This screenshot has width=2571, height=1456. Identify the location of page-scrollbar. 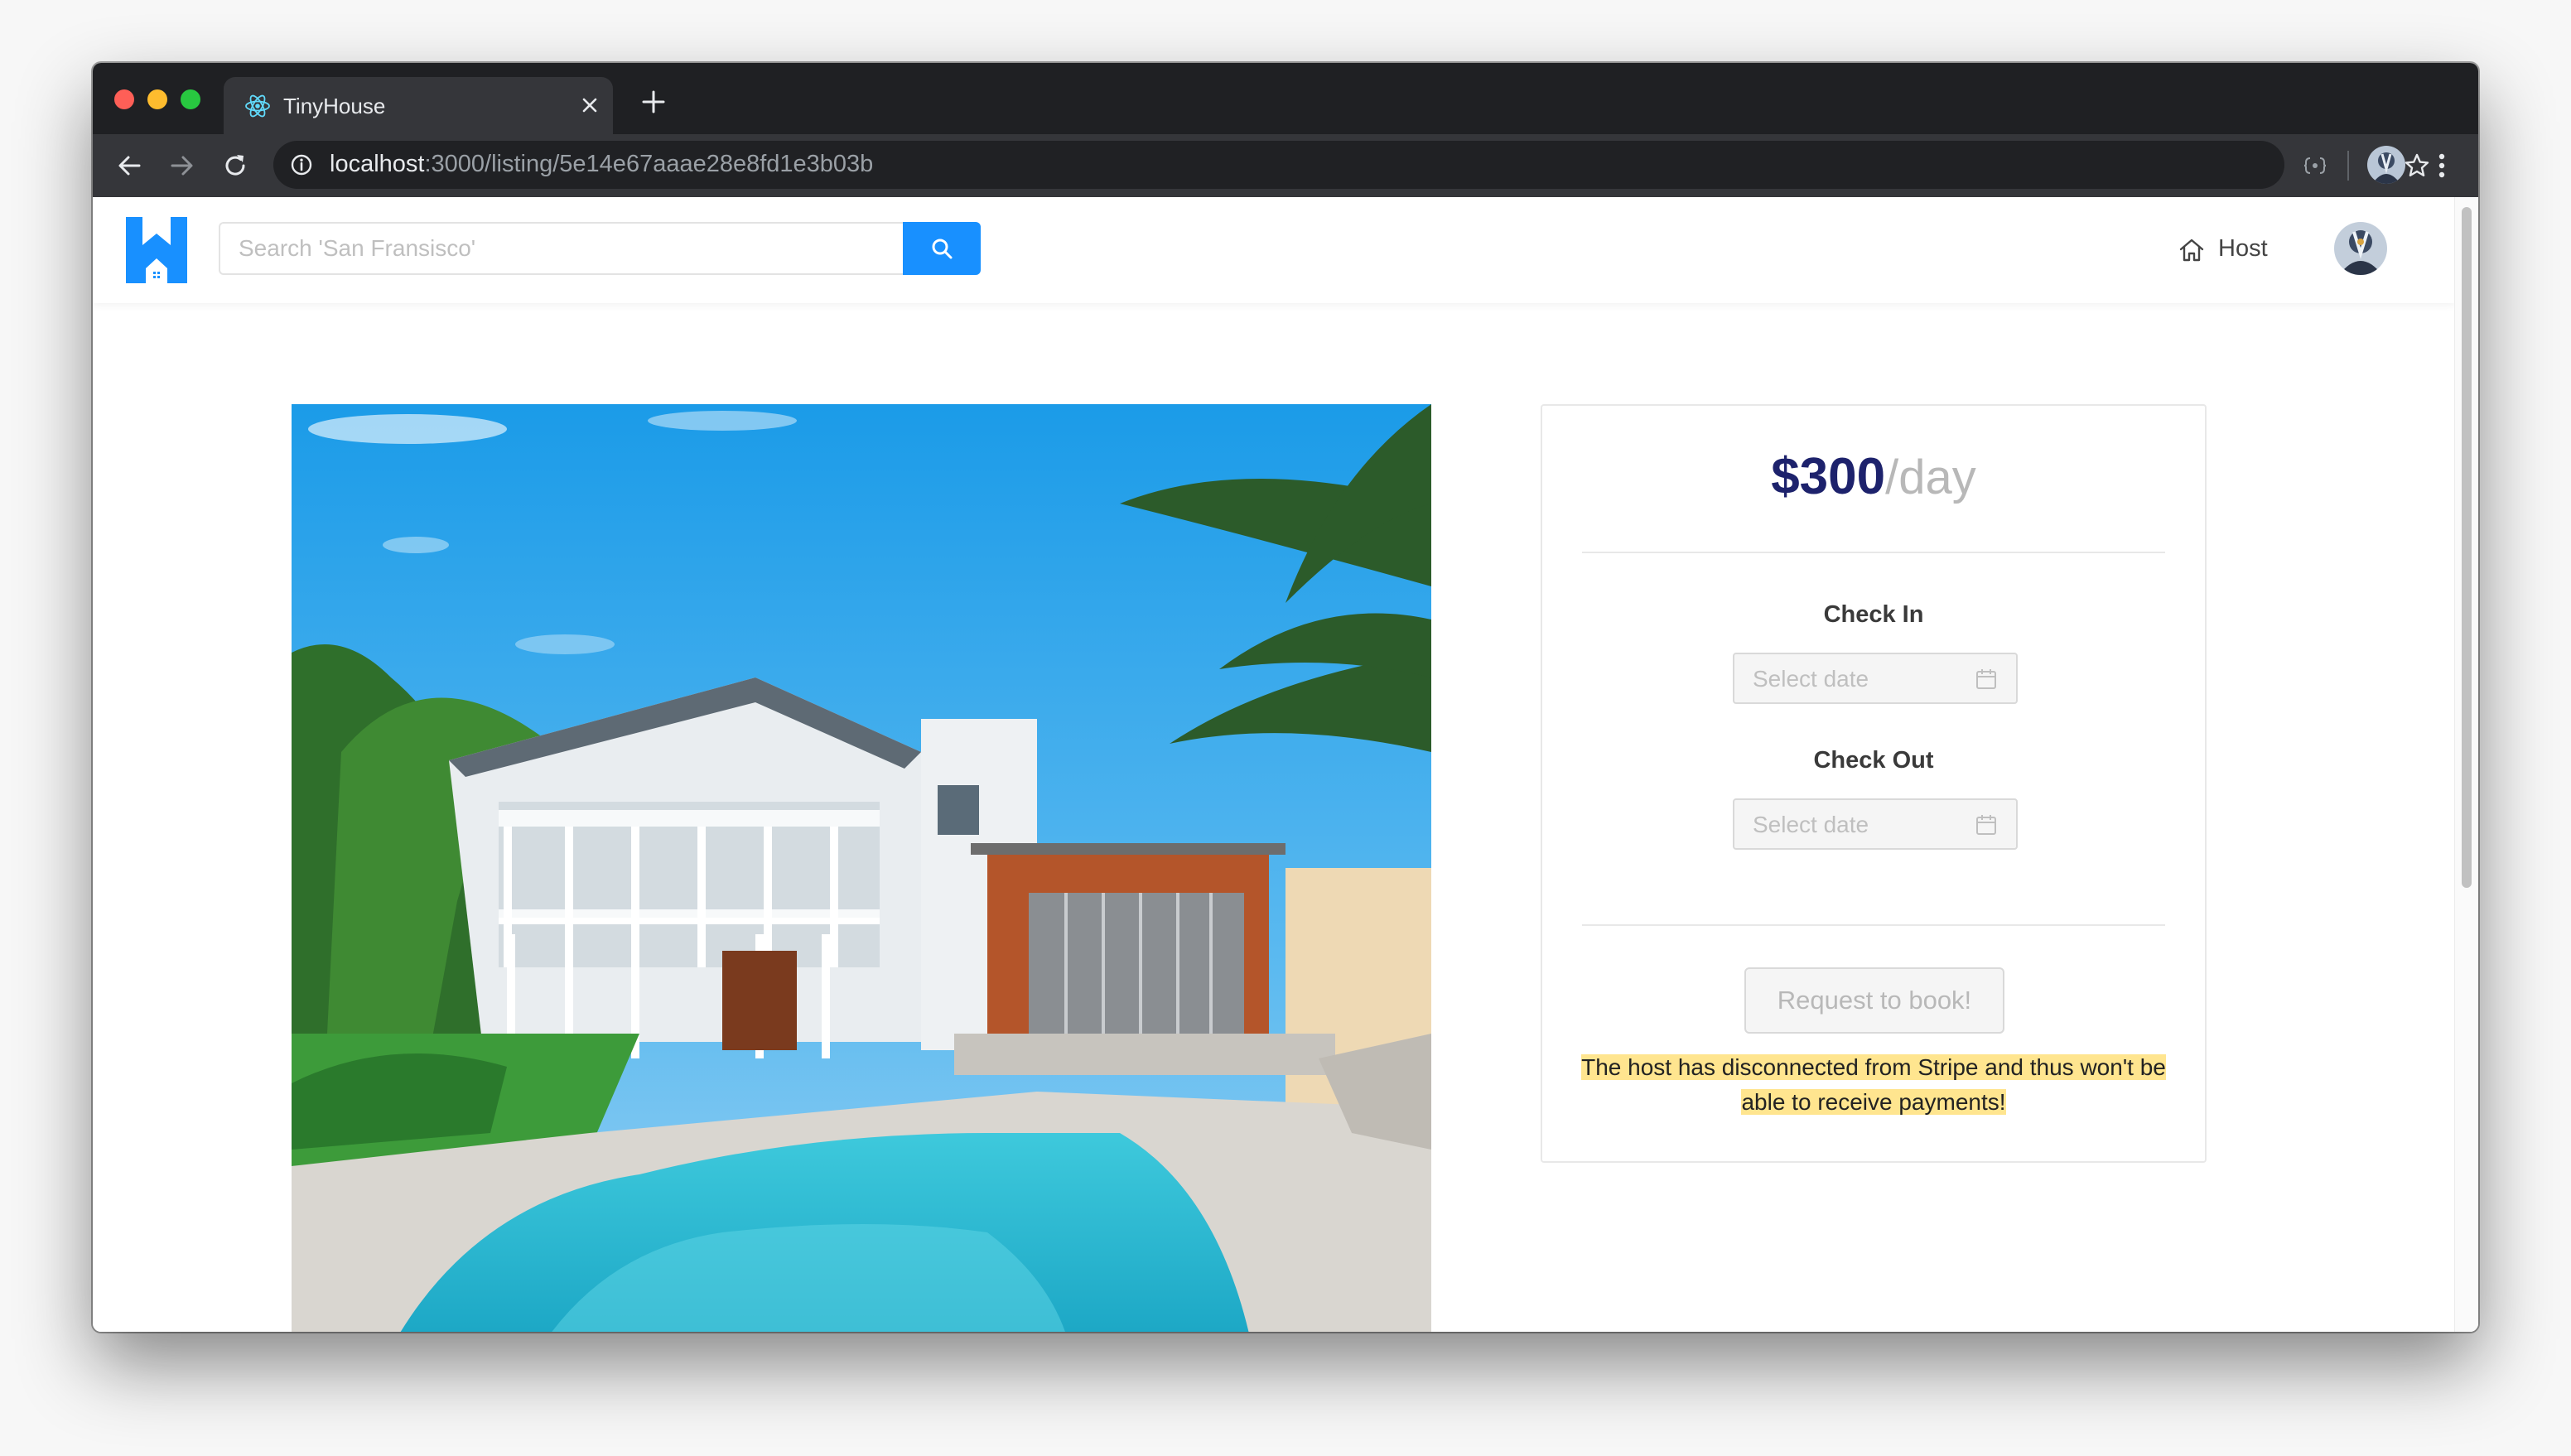
(2466, 764).